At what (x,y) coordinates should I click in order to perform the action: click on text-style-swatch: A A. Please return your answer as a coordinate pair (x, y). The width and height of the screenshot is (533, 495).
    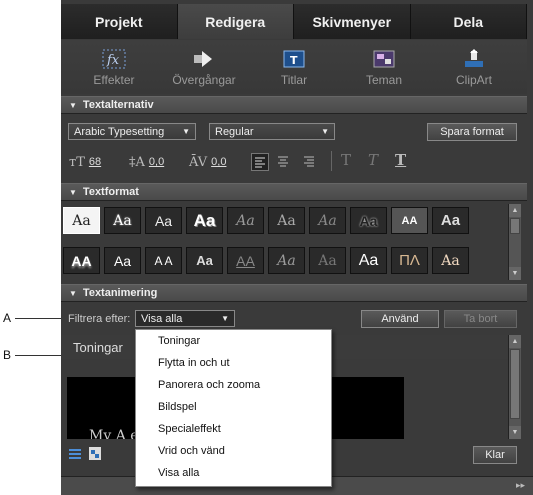
    Looking at the image, I should click on (163, 260).